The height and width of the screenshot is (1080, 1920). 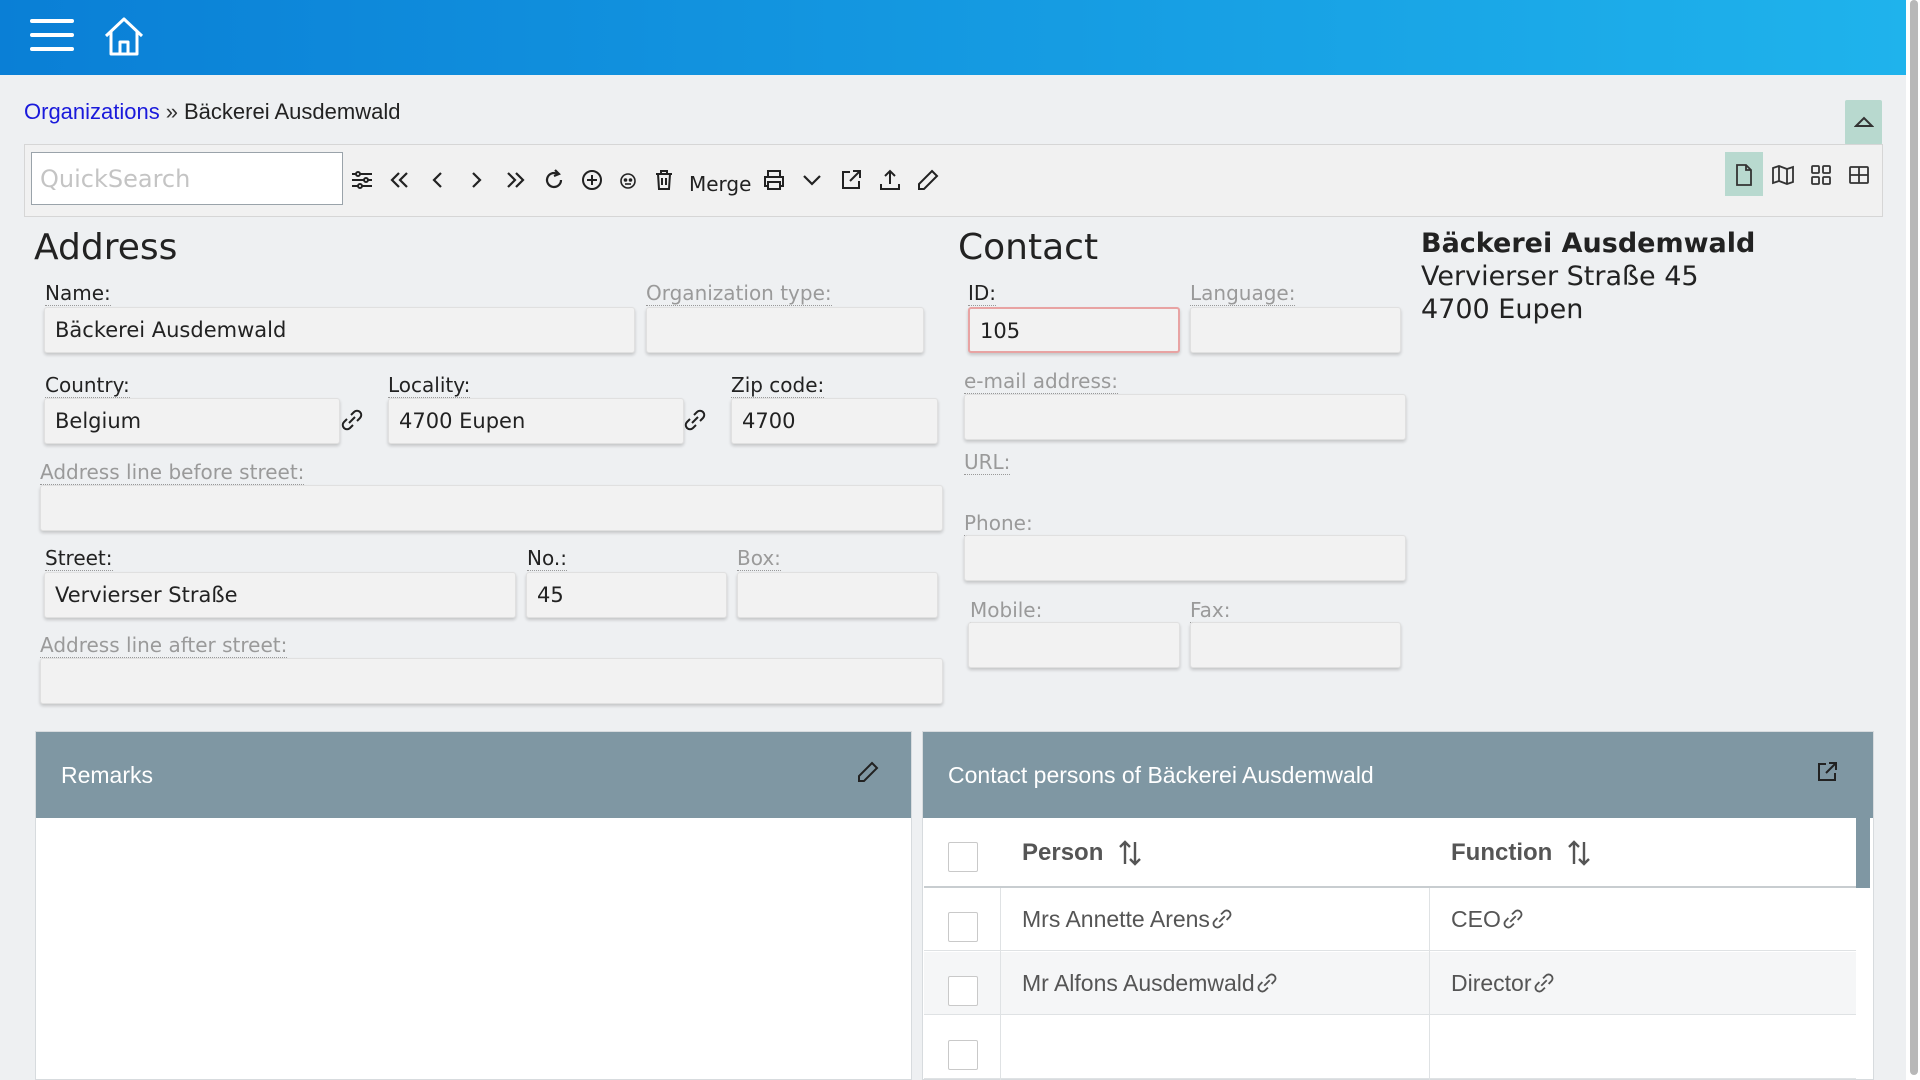 What do you see at coordinates (1390, 919) in the screenshot?
I see `table-row: Mrs Annette Arens CEO` at bounding box center [1390, 919].